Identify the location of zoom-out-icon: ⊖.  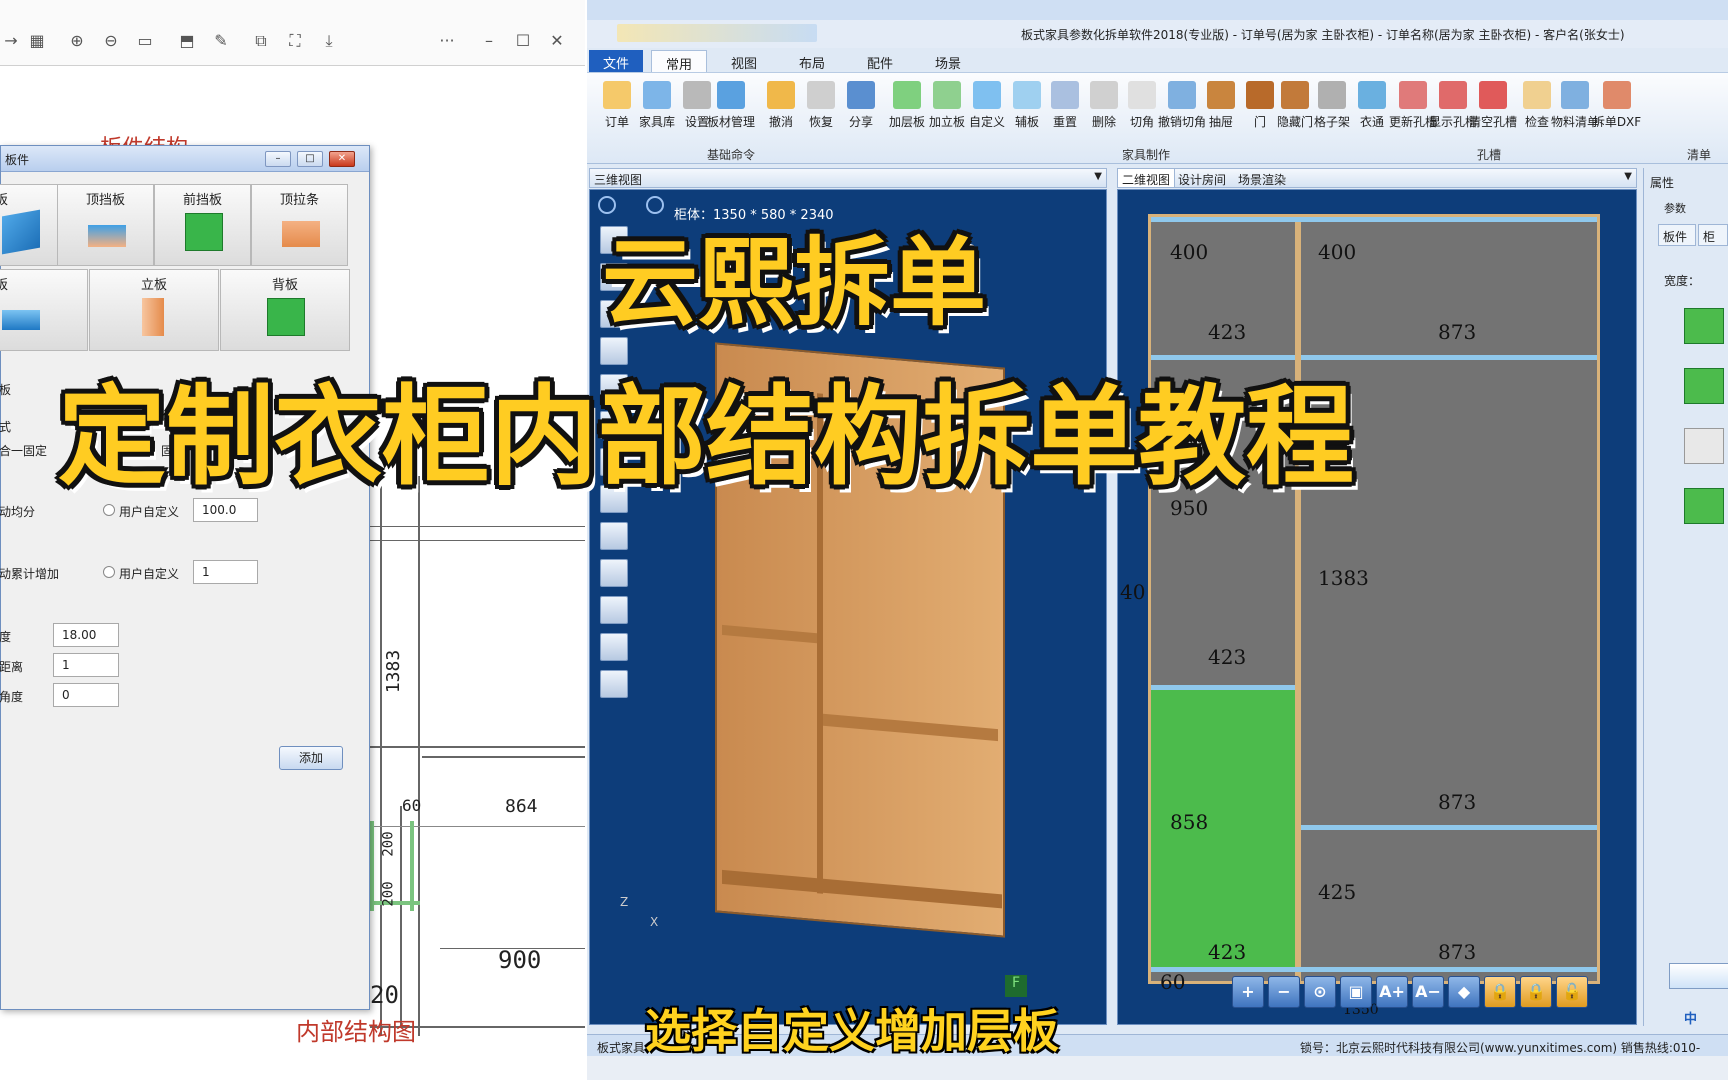
(111, 41).